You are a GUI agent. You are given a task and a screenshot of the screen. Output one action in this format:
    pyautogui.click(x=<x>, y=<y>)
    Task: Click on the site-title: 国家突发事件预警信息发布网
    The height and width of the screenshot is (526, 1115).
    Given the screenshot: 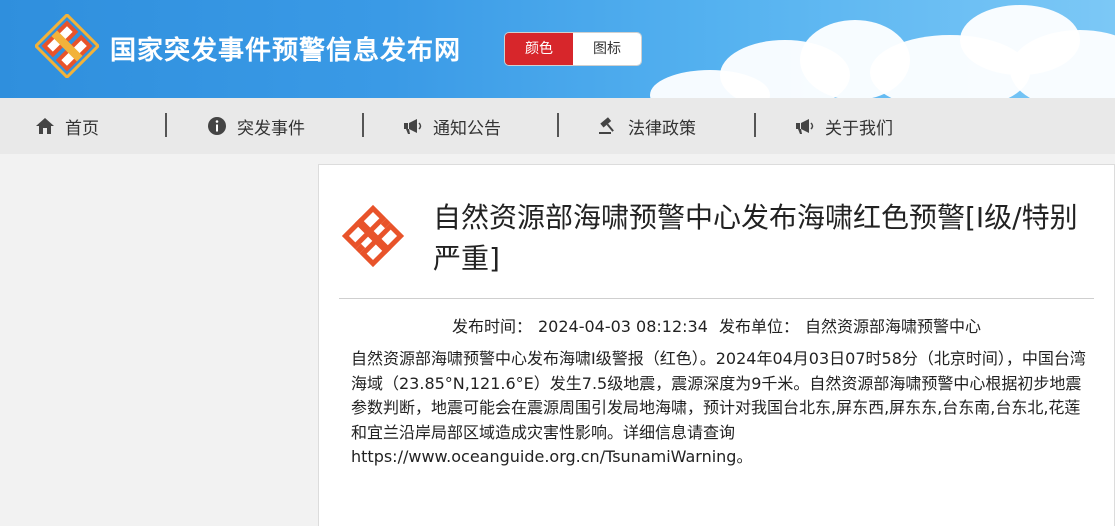 What is the action you would take?
    pyautogui.click(x=285, y=48)
    